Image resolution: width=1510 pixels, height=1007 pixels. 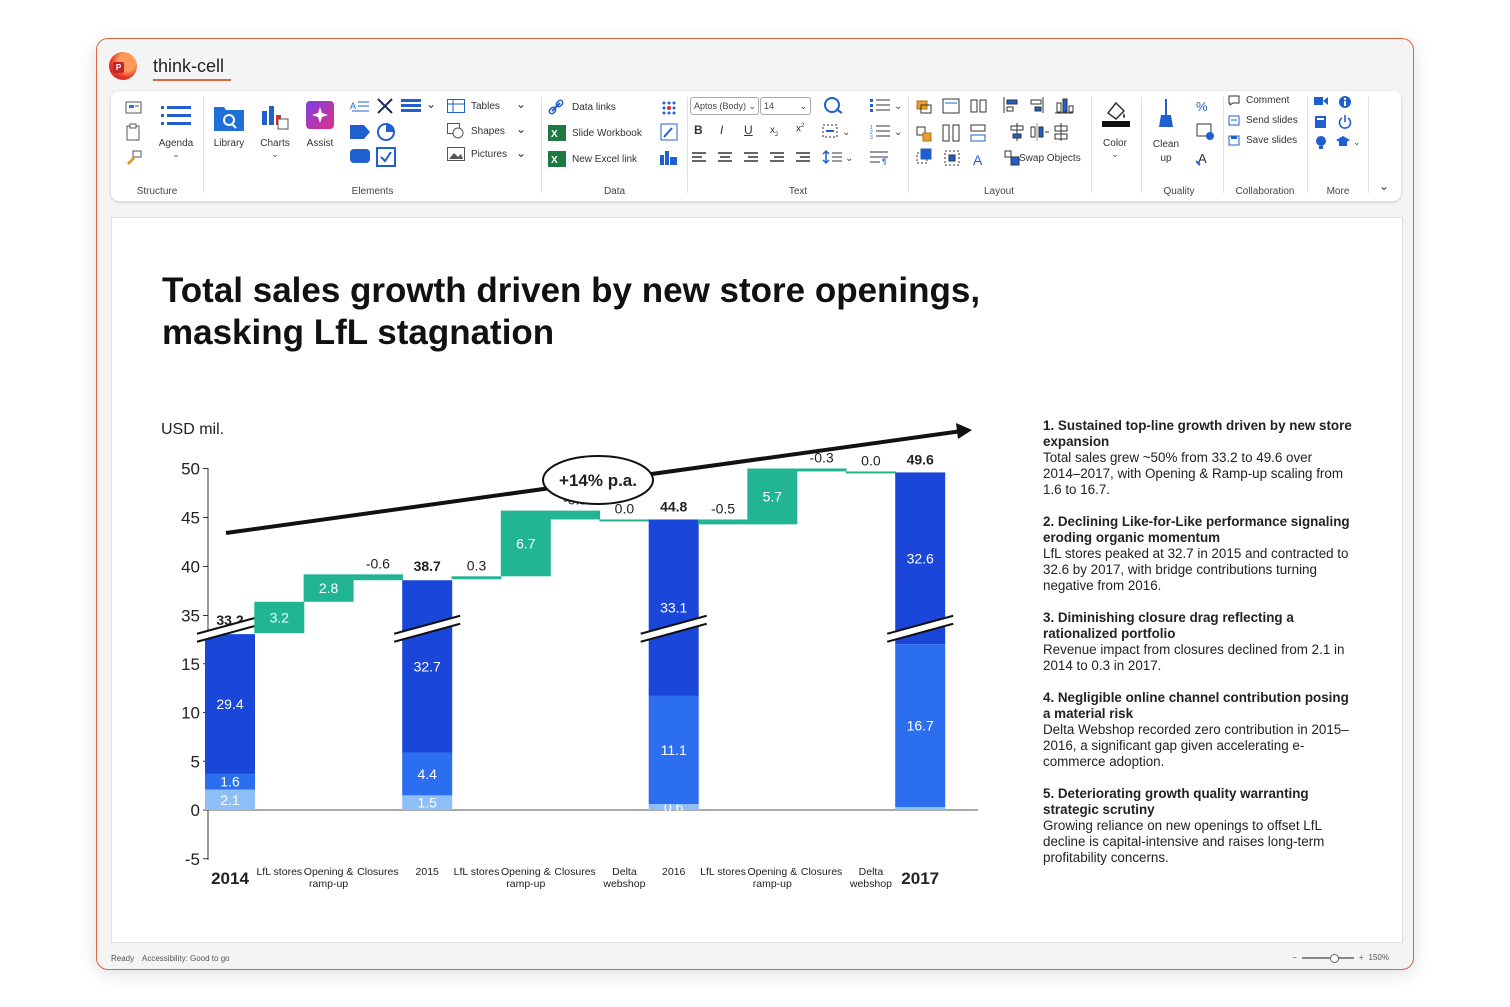 I want to click on agenda-button: Agenda ⌄, so click(x=176, y=149).